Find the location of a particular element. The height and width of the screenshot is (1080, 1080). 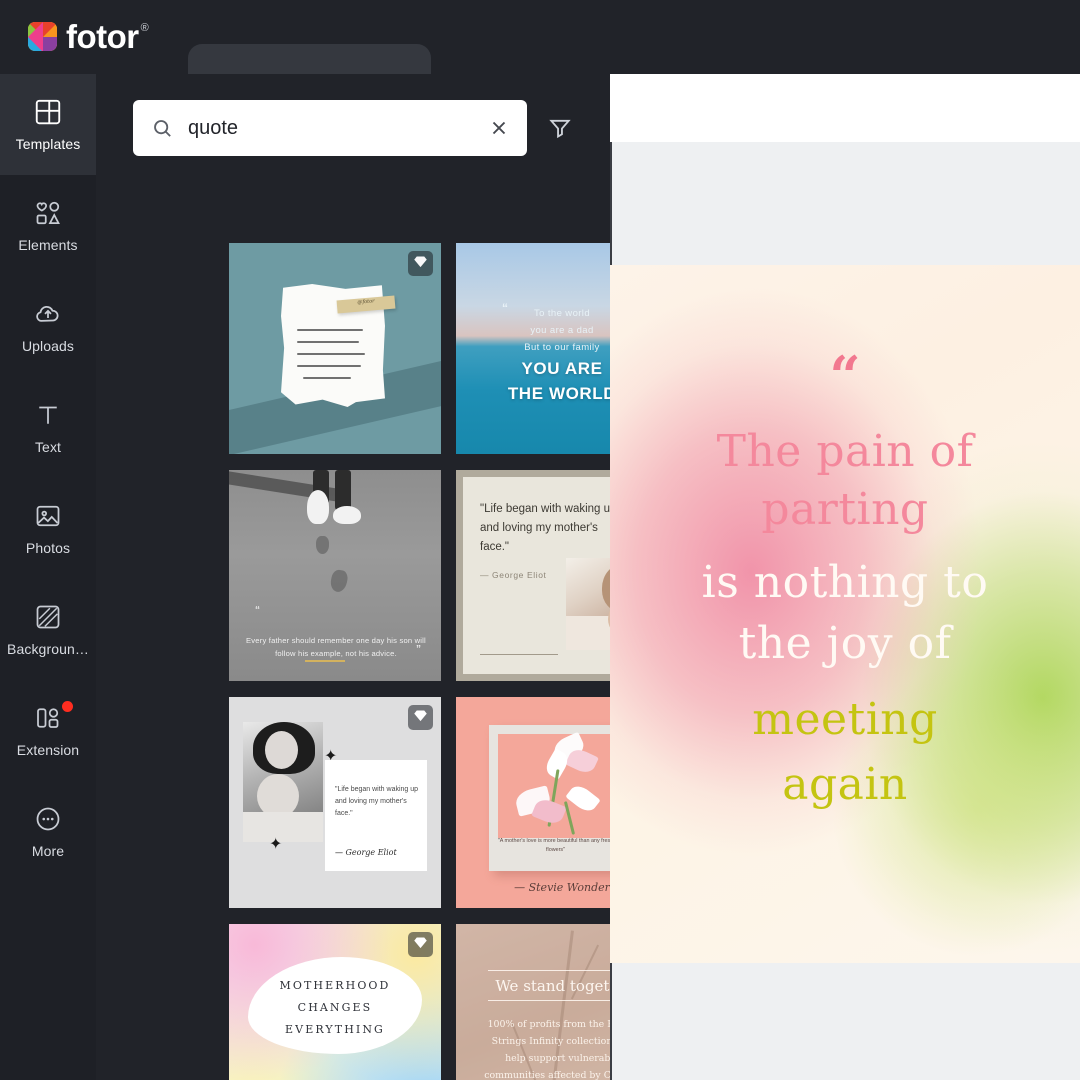

sidebar-item-label: Extension is located at coordinates (48, 750).